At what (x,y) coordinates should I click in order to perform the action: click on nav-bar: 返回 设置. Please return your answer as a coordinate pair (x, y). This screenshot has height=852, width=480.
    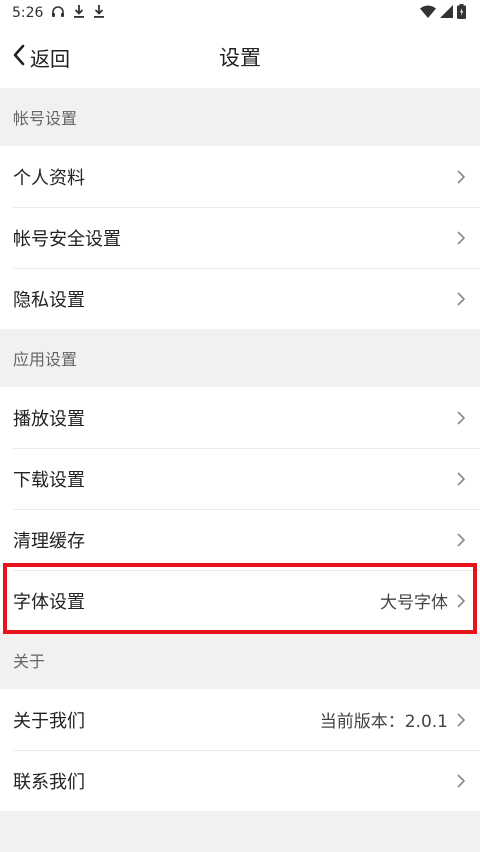
    Looking at the image, I should click on (240, 57).